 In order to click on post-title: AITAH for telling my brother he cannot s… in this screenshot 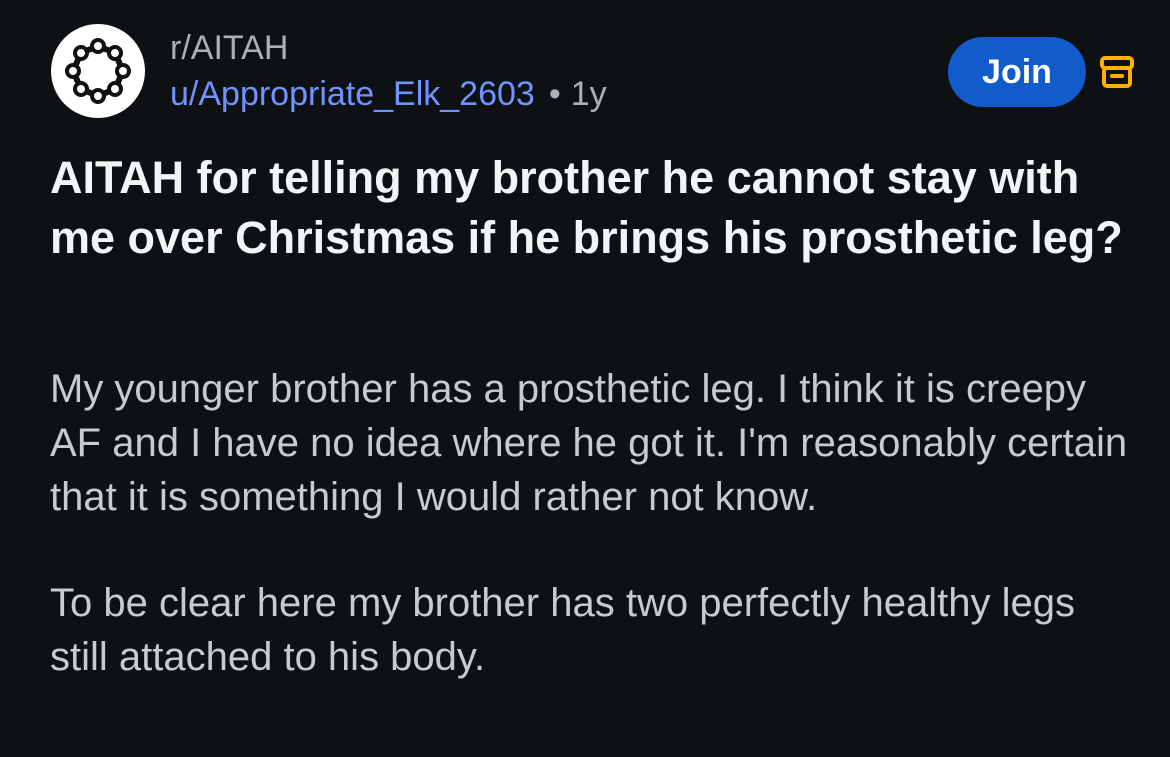, I will do `click(590, 208)`.